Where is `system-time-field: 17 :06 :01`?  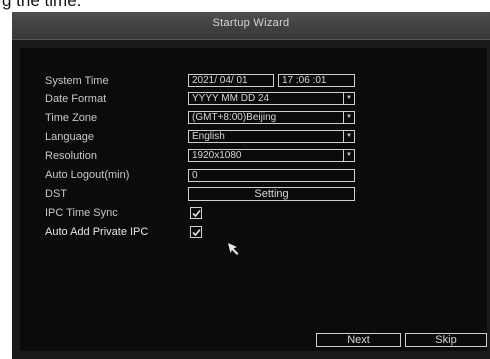 system-time-field: 17 :06 :01 is located at coordinates (316, 80).